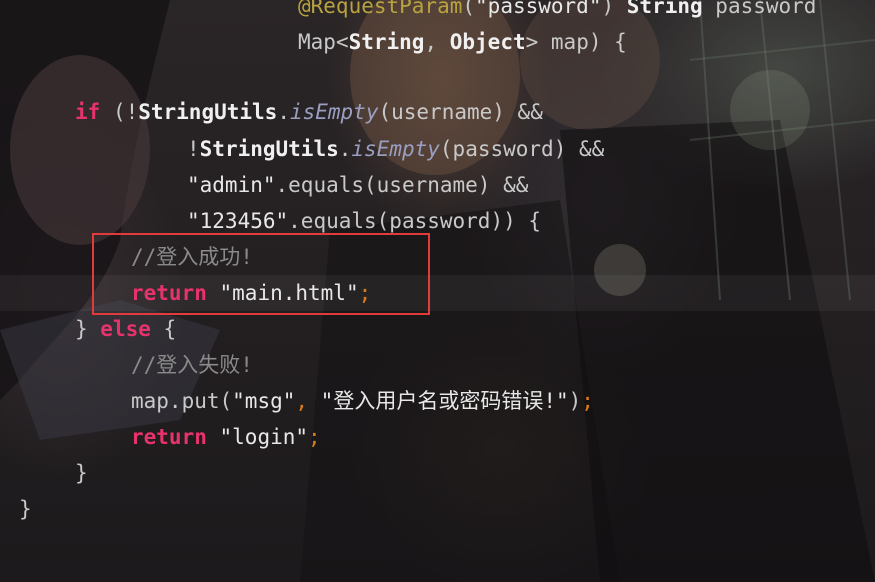  Describe the element at coordinates (396, 149) in the screenshot. I see `code-line-4: !StringUtils.isEmpty(password) &&` at that location.